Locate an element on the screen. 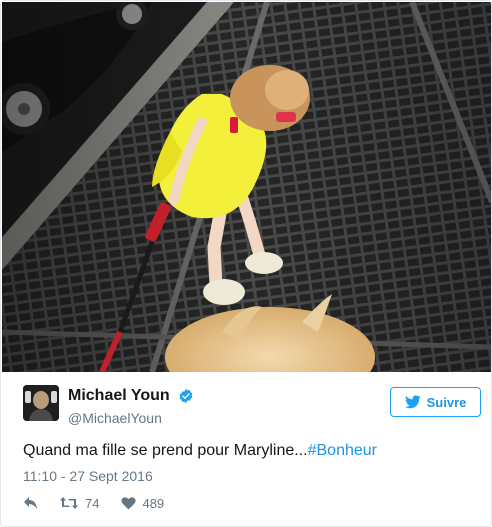 This screenshot has height=527, width=492. author-block: Michael Youn @MichaelYoun is located at coordinates (131, 407).